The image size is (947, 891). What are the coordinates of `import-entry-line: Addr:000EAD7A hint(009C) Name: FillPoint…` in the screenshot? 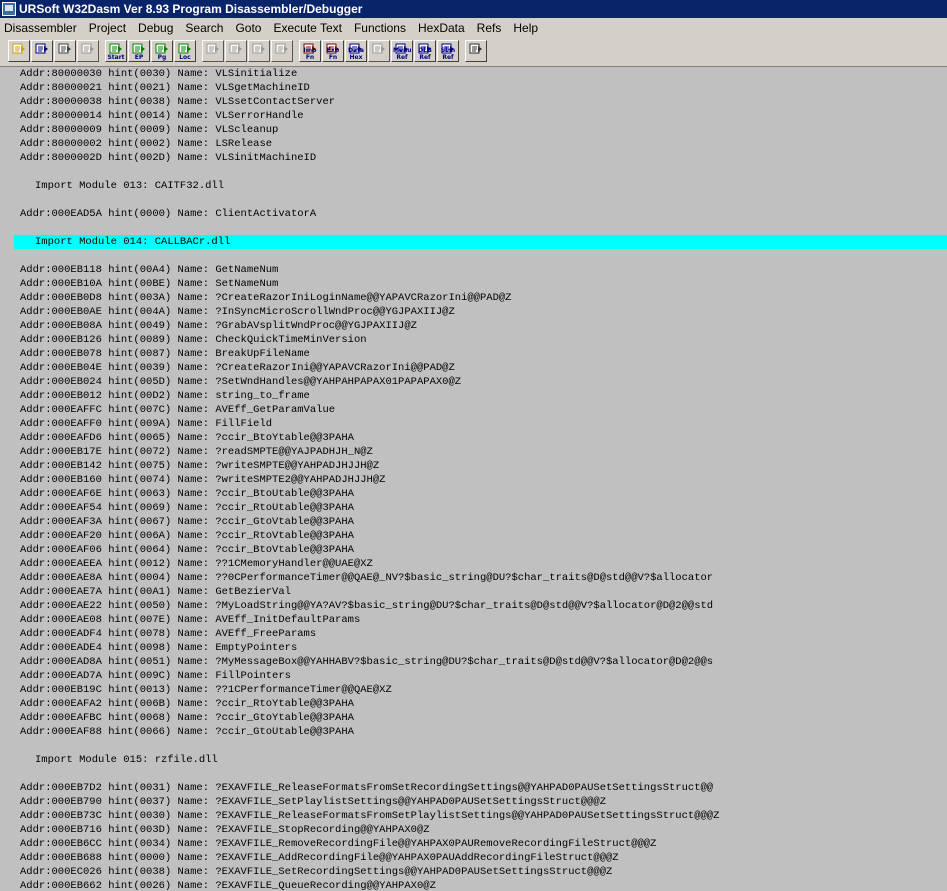 It's located at (473, 676).